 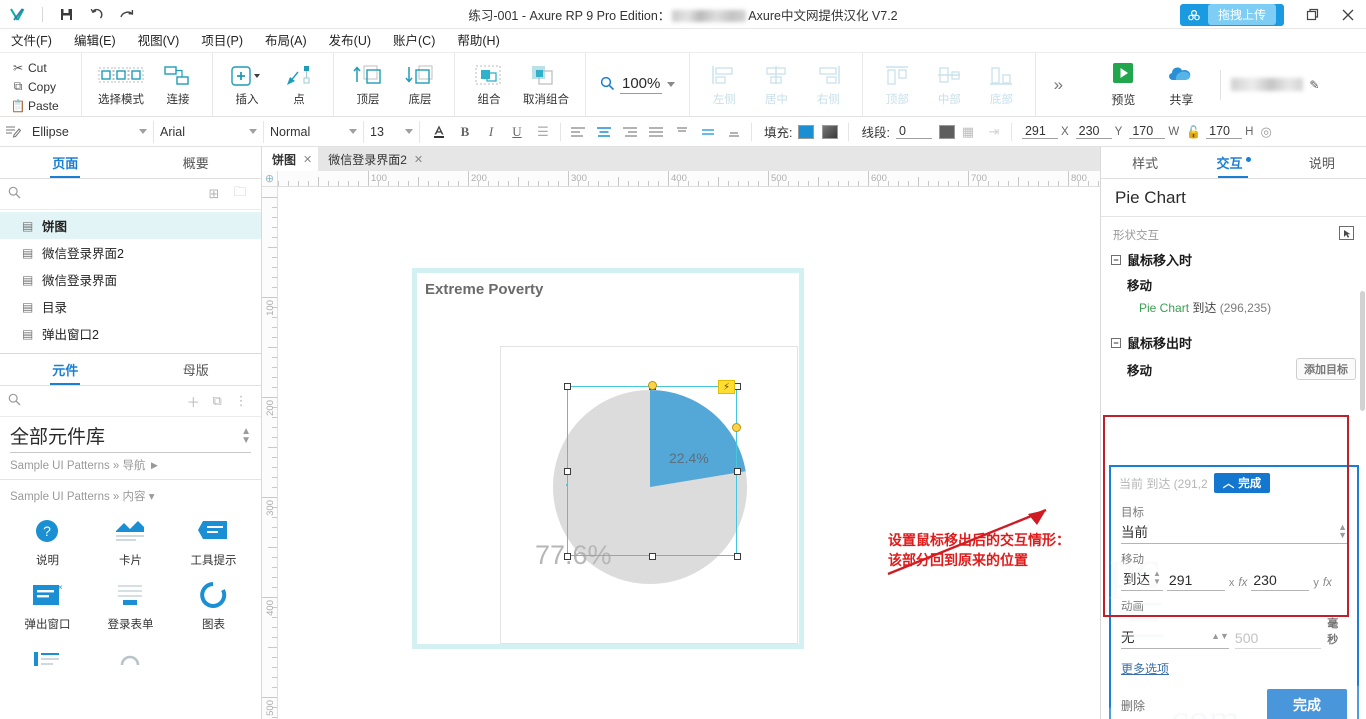 What do you see at coordinates (1233, 284) in the screenshot?
I see `action-move-enter: 移动` at bounding box center [1233, 284].